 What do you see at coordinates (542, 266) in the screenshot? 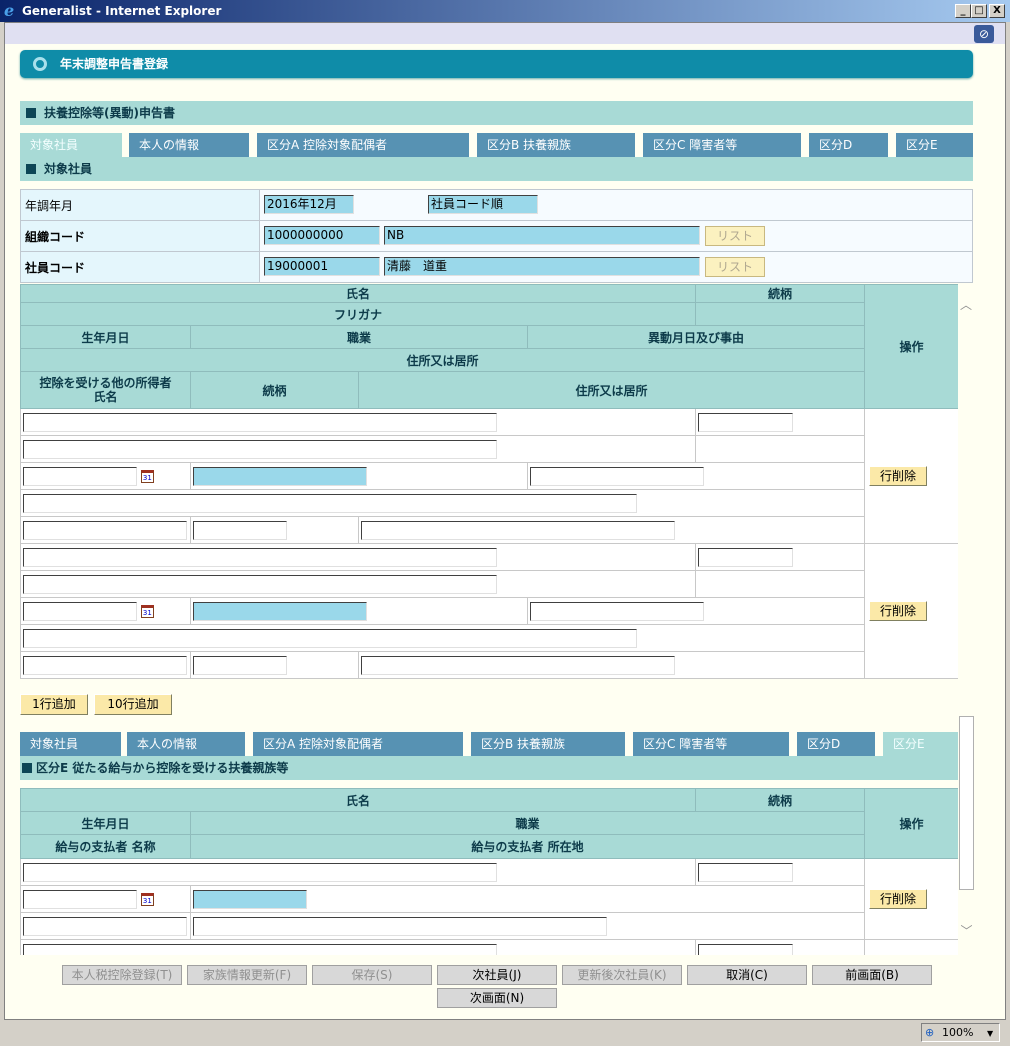
I see `employee-name-field: 清藤 道重` at bounding box center [542, 266].